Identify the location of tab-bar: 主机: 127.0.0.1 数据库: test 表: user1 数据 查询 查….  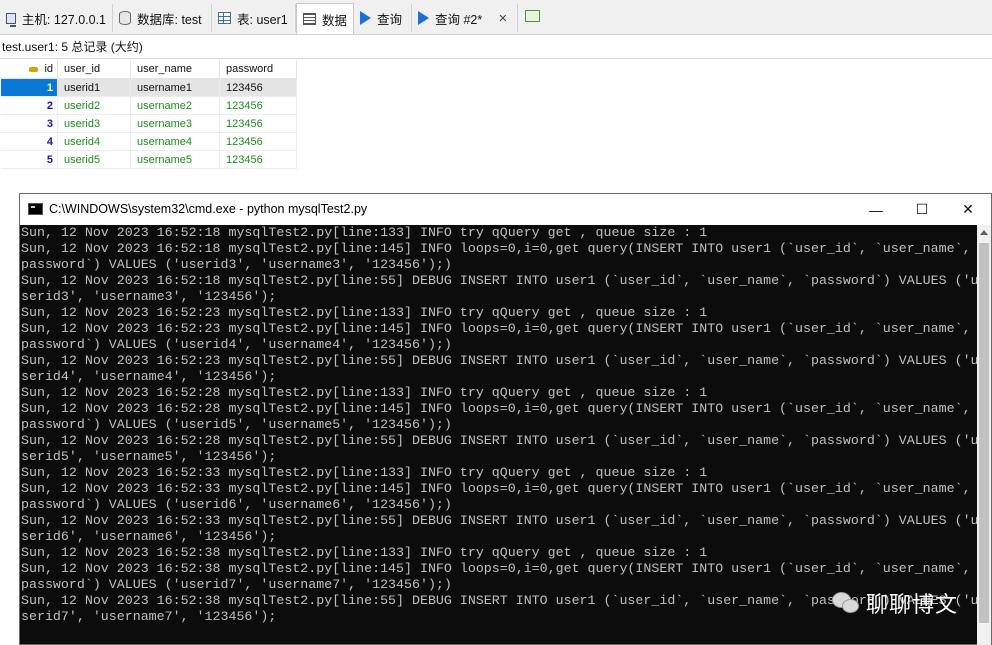
(496, 17).